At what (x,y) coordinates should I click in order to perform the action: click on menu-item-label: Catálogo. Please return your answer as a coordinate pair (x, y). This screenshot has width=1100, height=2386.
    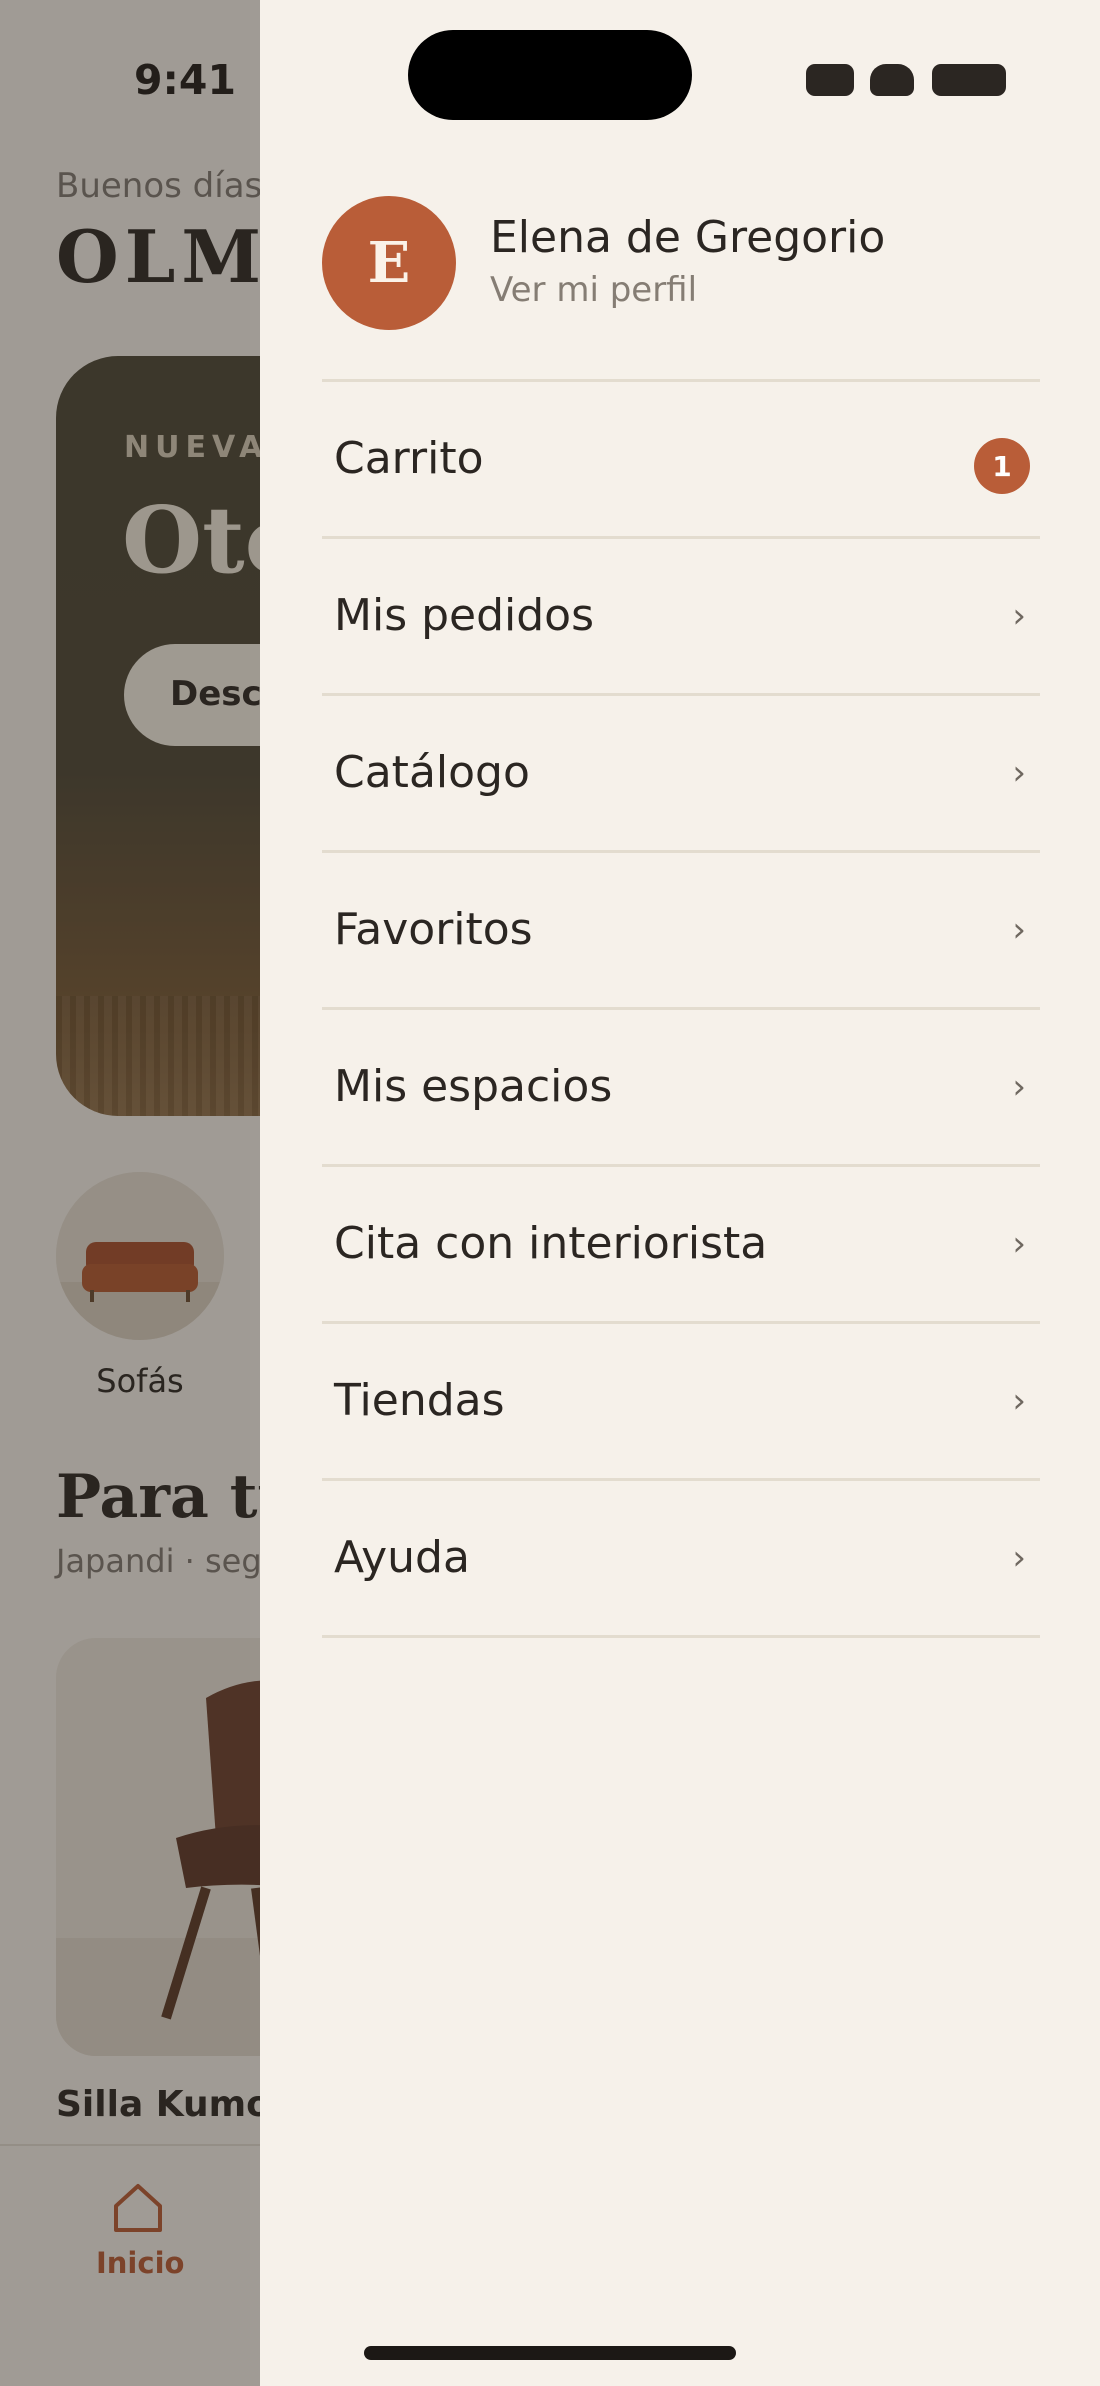
    Looking at the image, I should click on (432, 772).